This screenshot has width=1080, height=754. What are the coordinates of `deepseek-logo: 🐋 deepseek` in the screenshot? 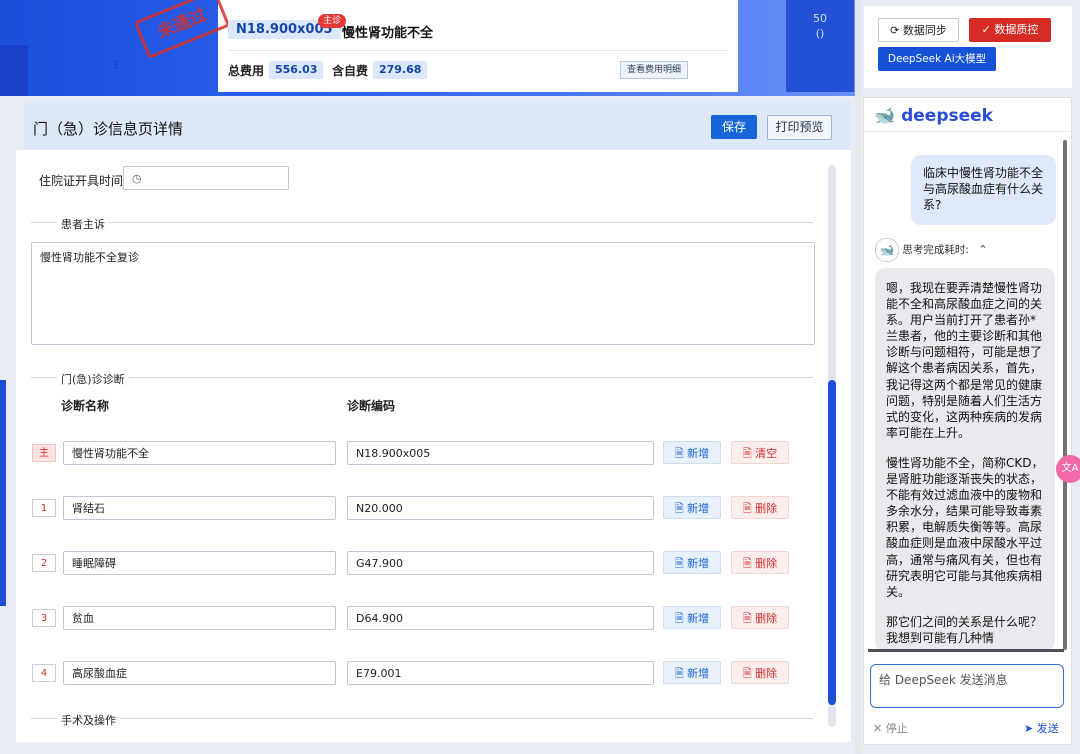 It's located at (933, 116).